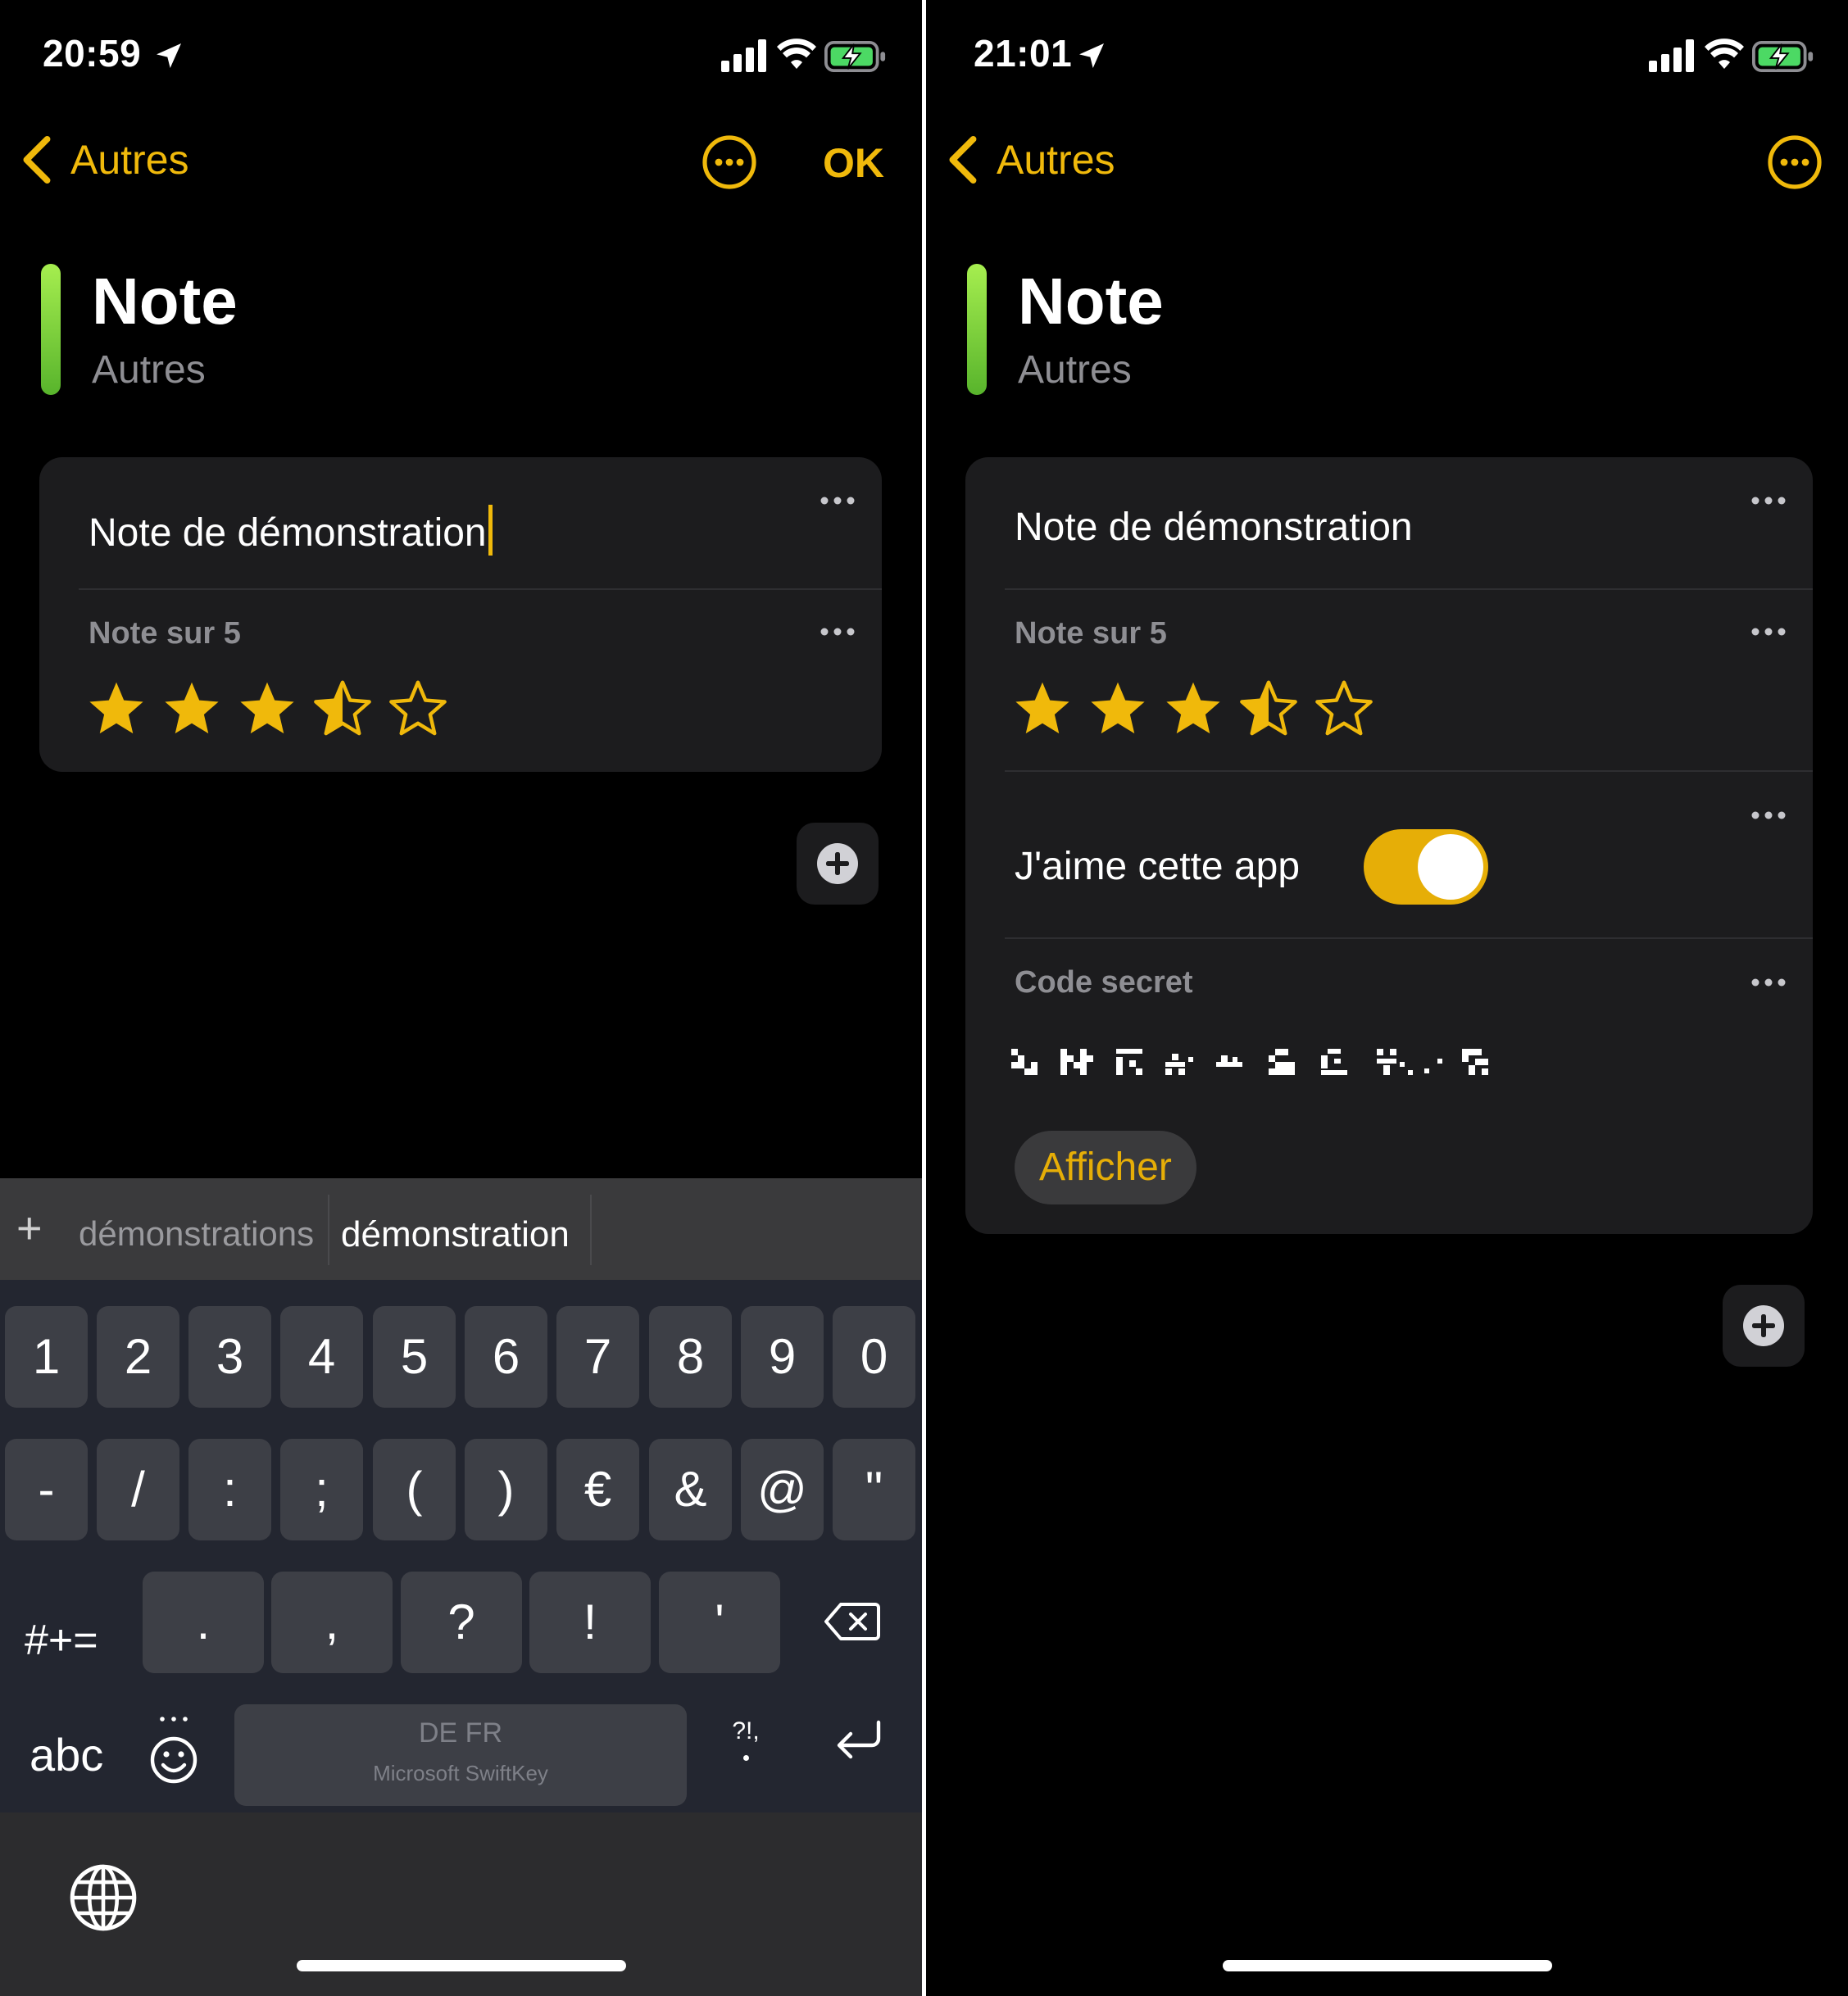 This screenshot has width=1848, height=1996. Describe the element at coordinates (597, 1489) in the screenshot. I see `key-euro: €` at that location.